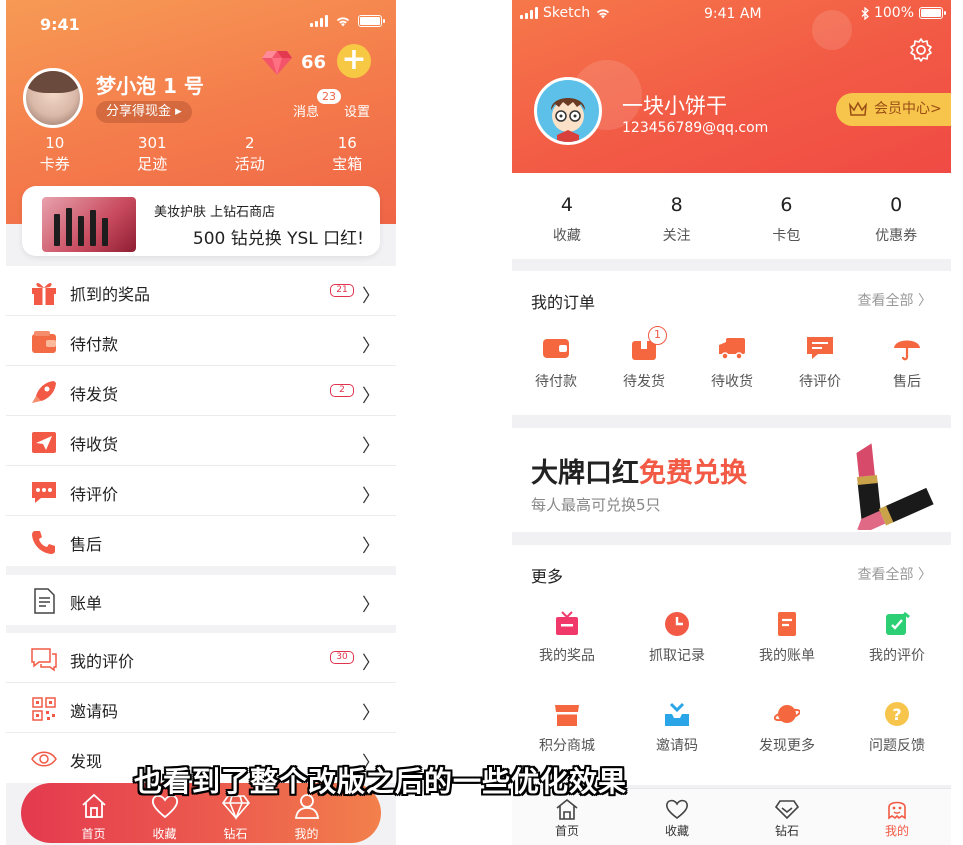 The height and width of the screenshot is (845, 963). I want to click on question-icon: ?, so click(897, 714).